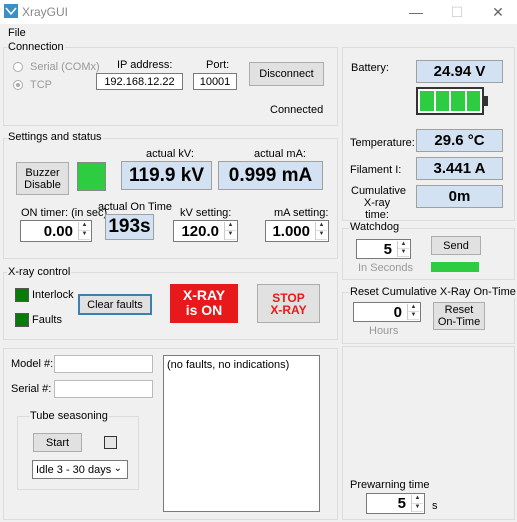  I want to click on battery-label: Battery:, so click(370, 68).